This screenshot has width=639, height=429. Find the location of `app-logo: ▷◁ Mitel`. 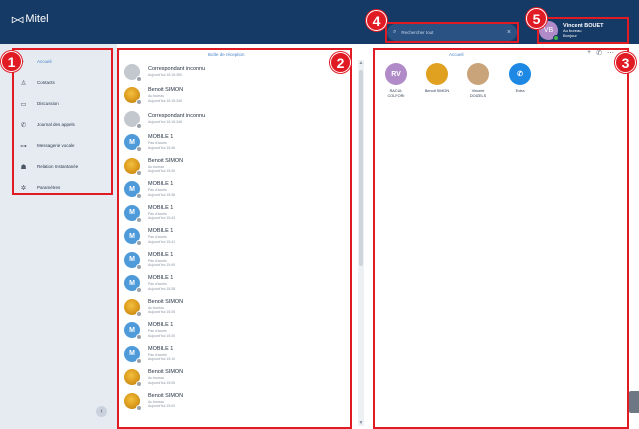

app-logo: ▷◁ Mitel is located at coordinates (30, 19).